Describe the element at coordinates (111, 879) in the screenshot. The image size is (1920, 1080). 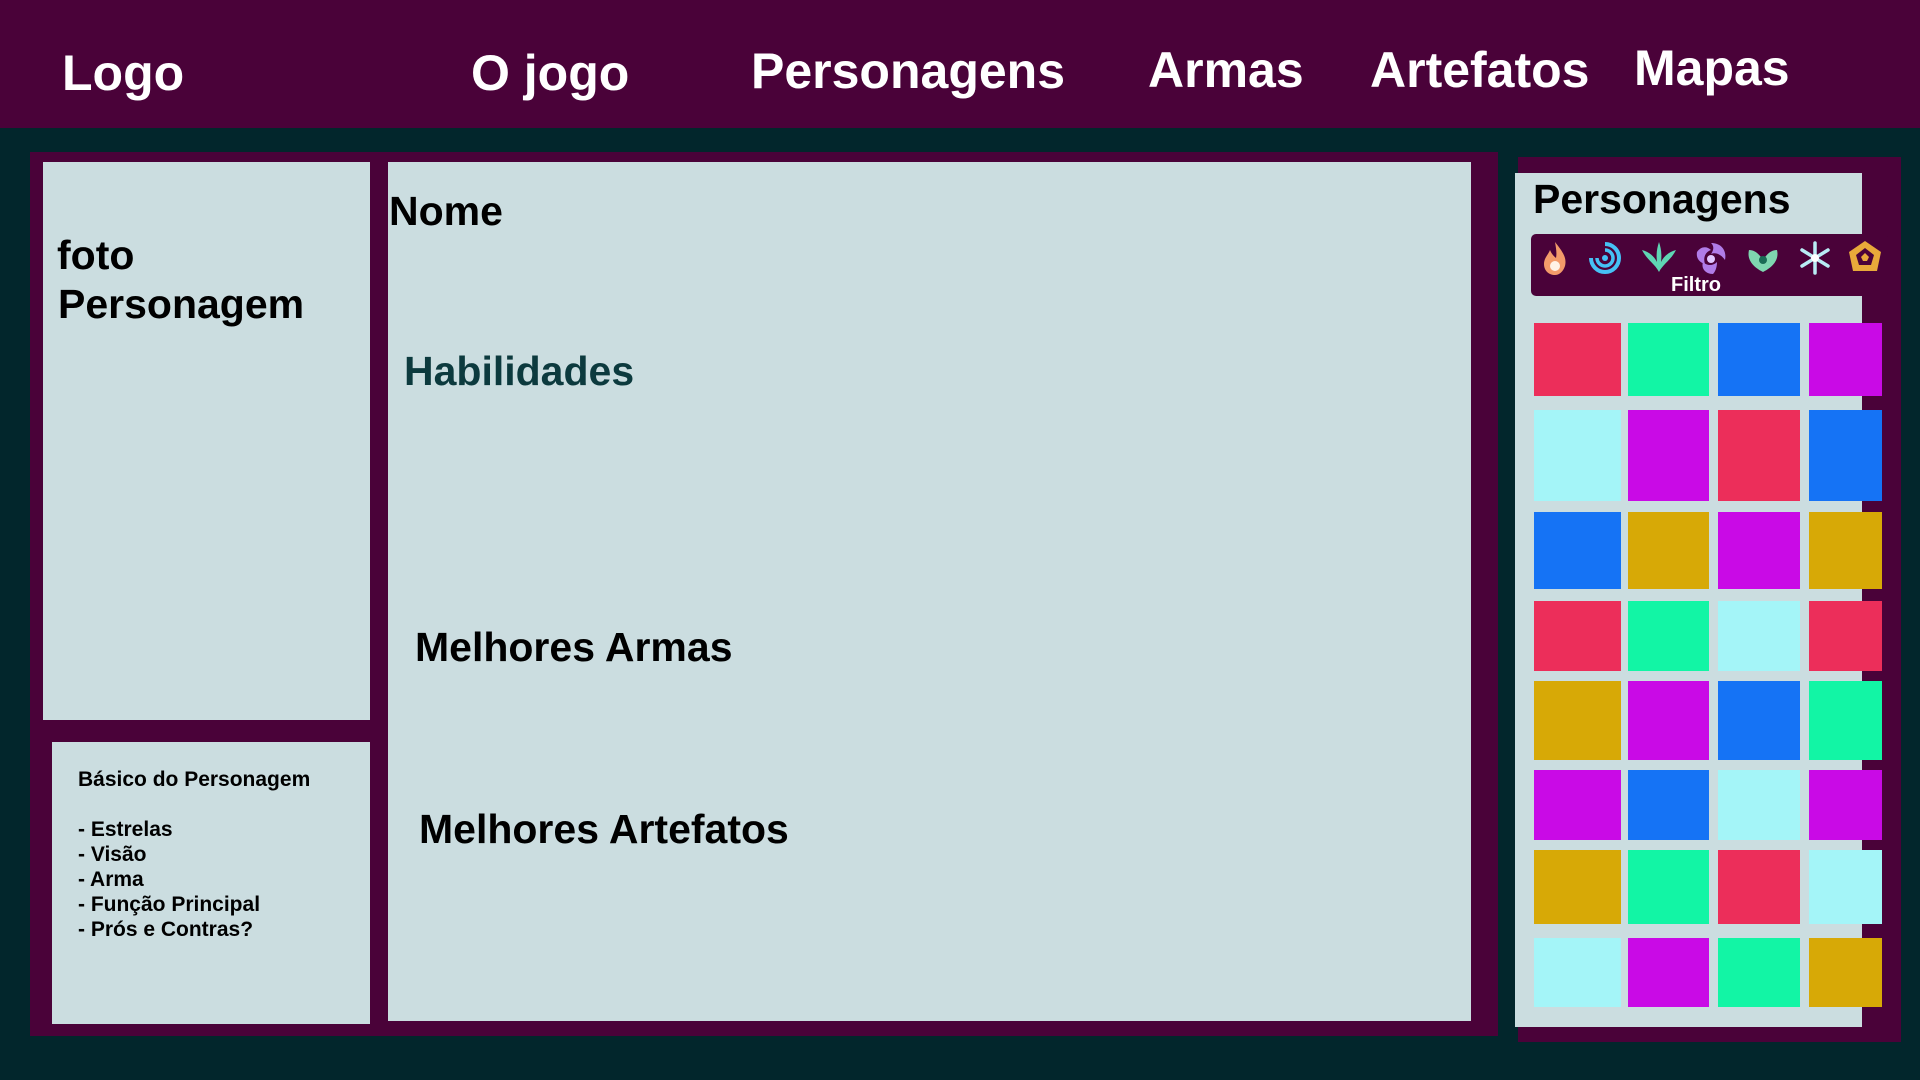
I see `basic-item-arma: - Arma` at that location.